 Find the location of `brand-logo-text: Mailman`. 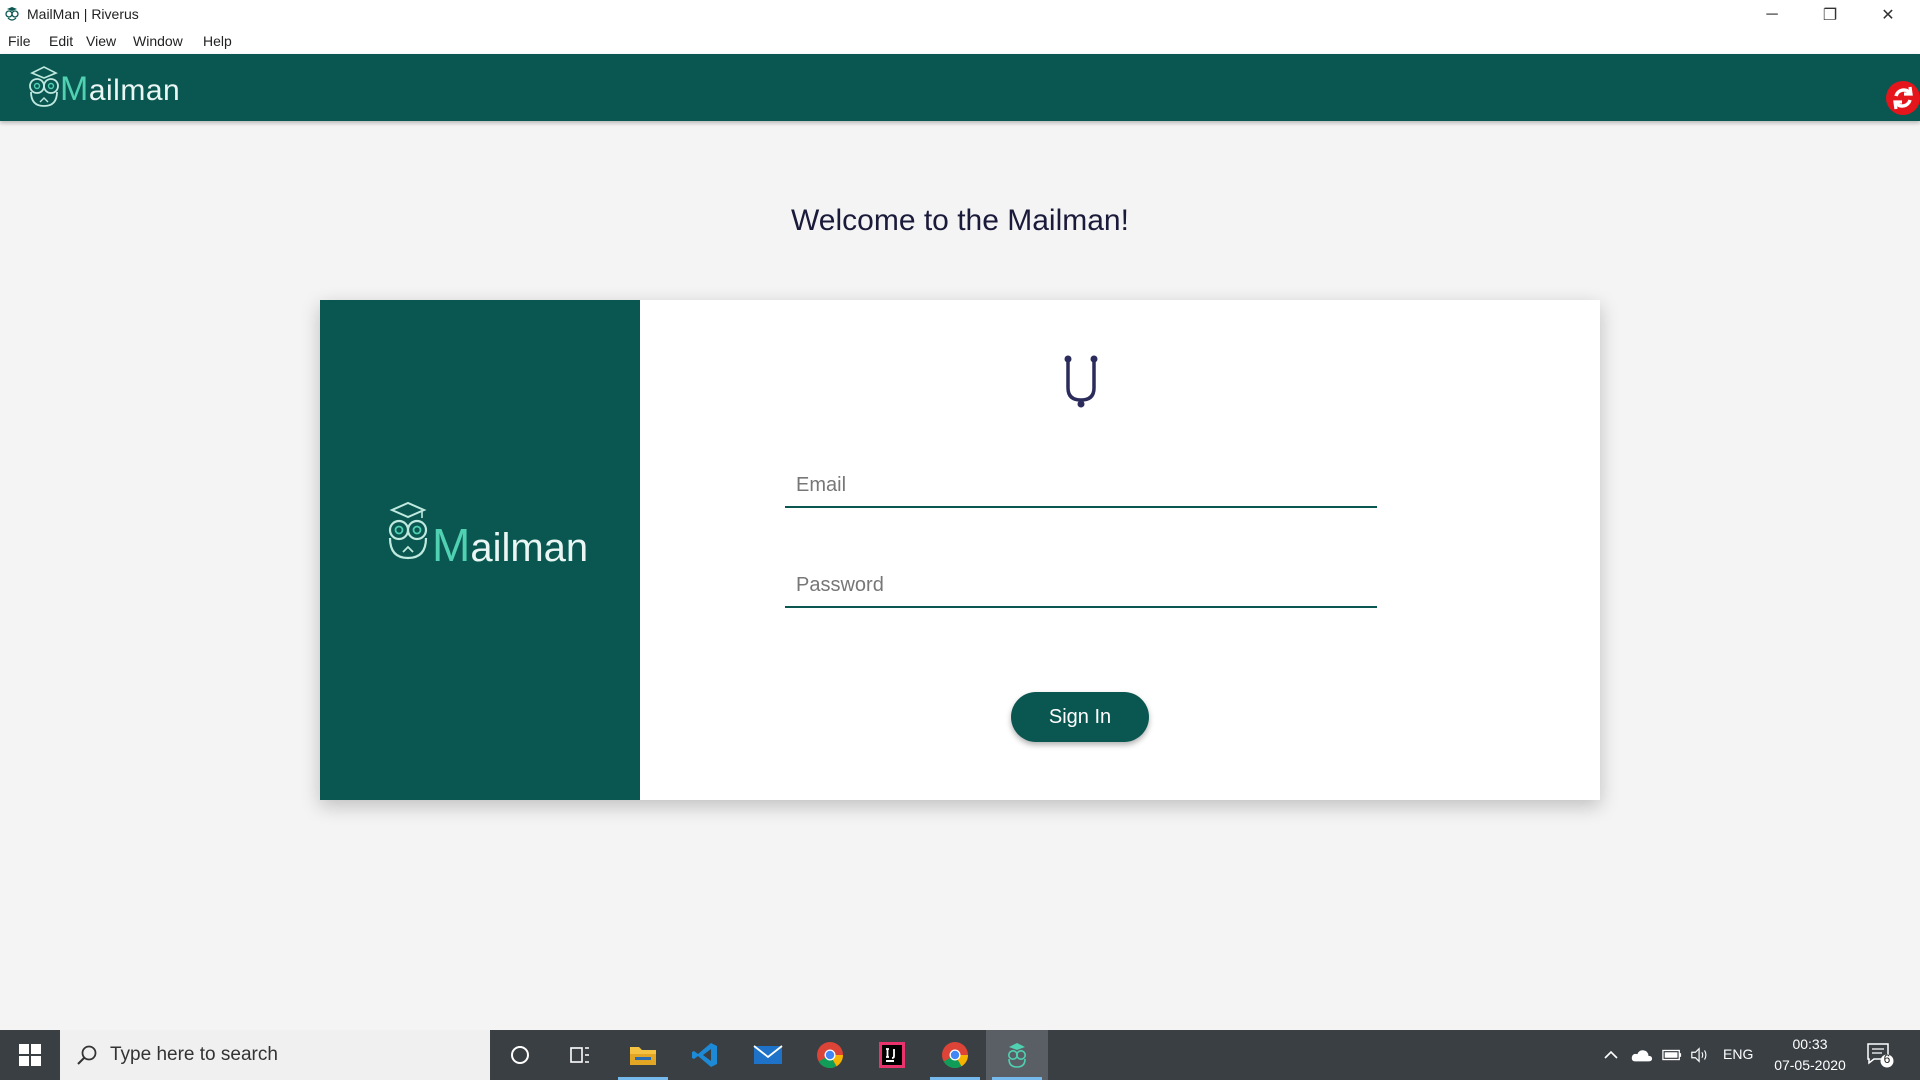

brand-logo-text: Mailman is located at coordinates (510, 545).